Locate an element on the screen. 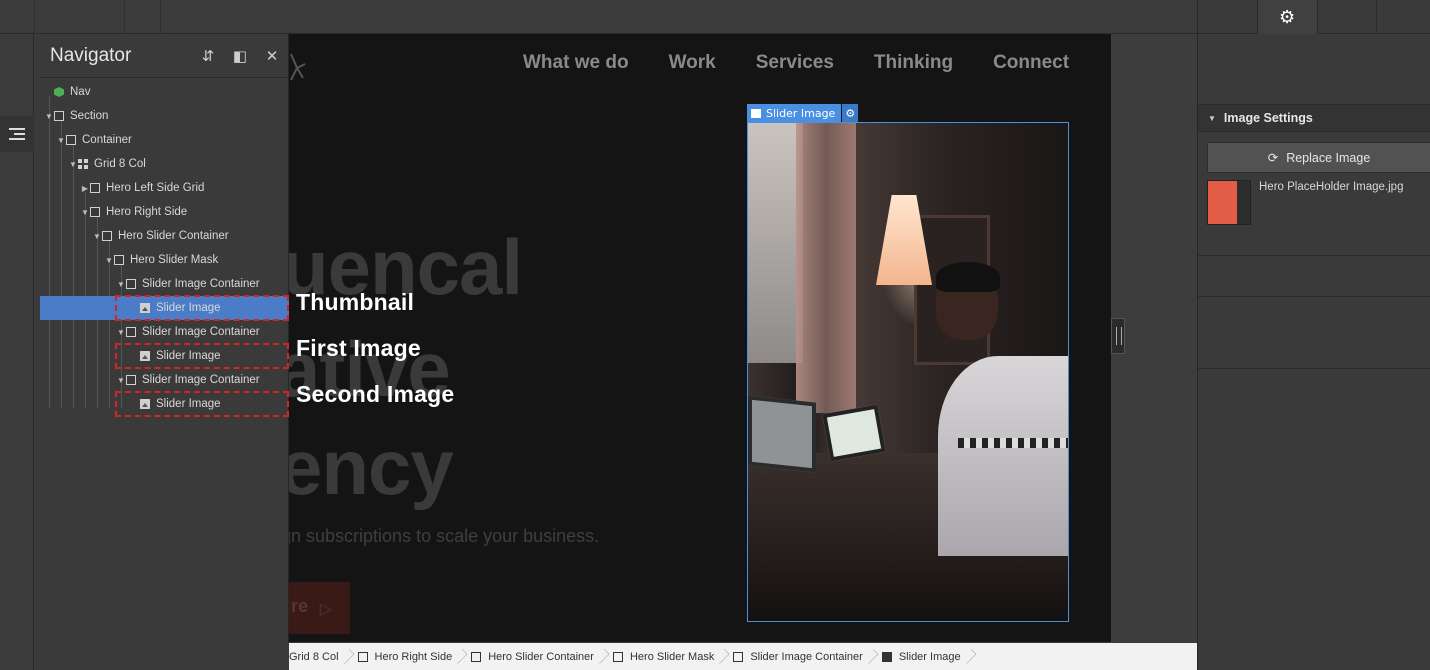 The image size is (1430, 670). tree-row-label: Hero Slider Container is located at coordinates (173, 236).